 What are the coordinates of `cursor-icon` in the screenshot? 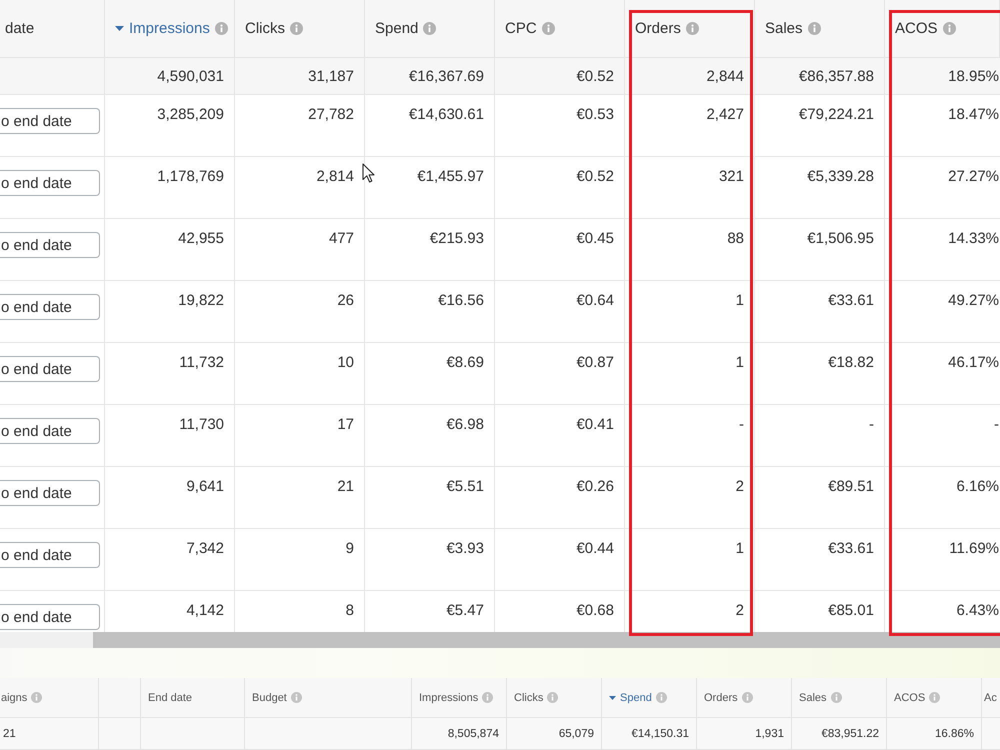 It's located at (368, 173).